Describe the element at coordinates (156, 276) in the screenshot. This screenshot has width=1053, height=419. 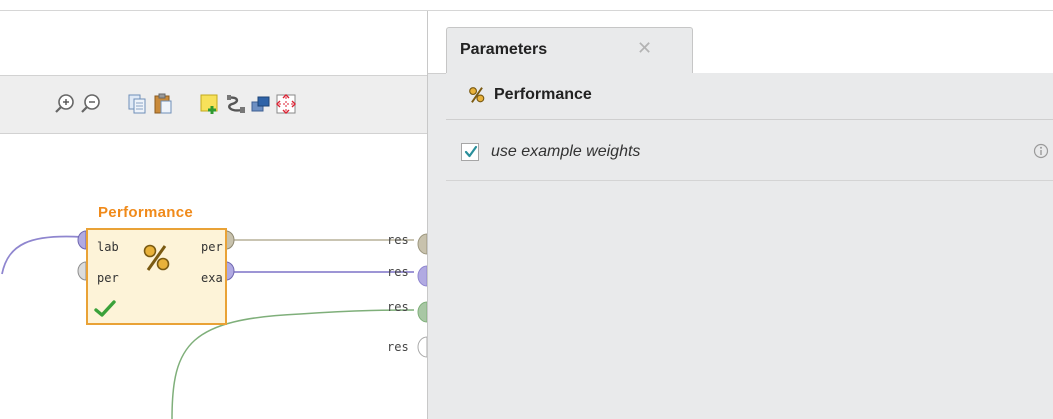
I see `performance-operator: lab per per exa` at that location.